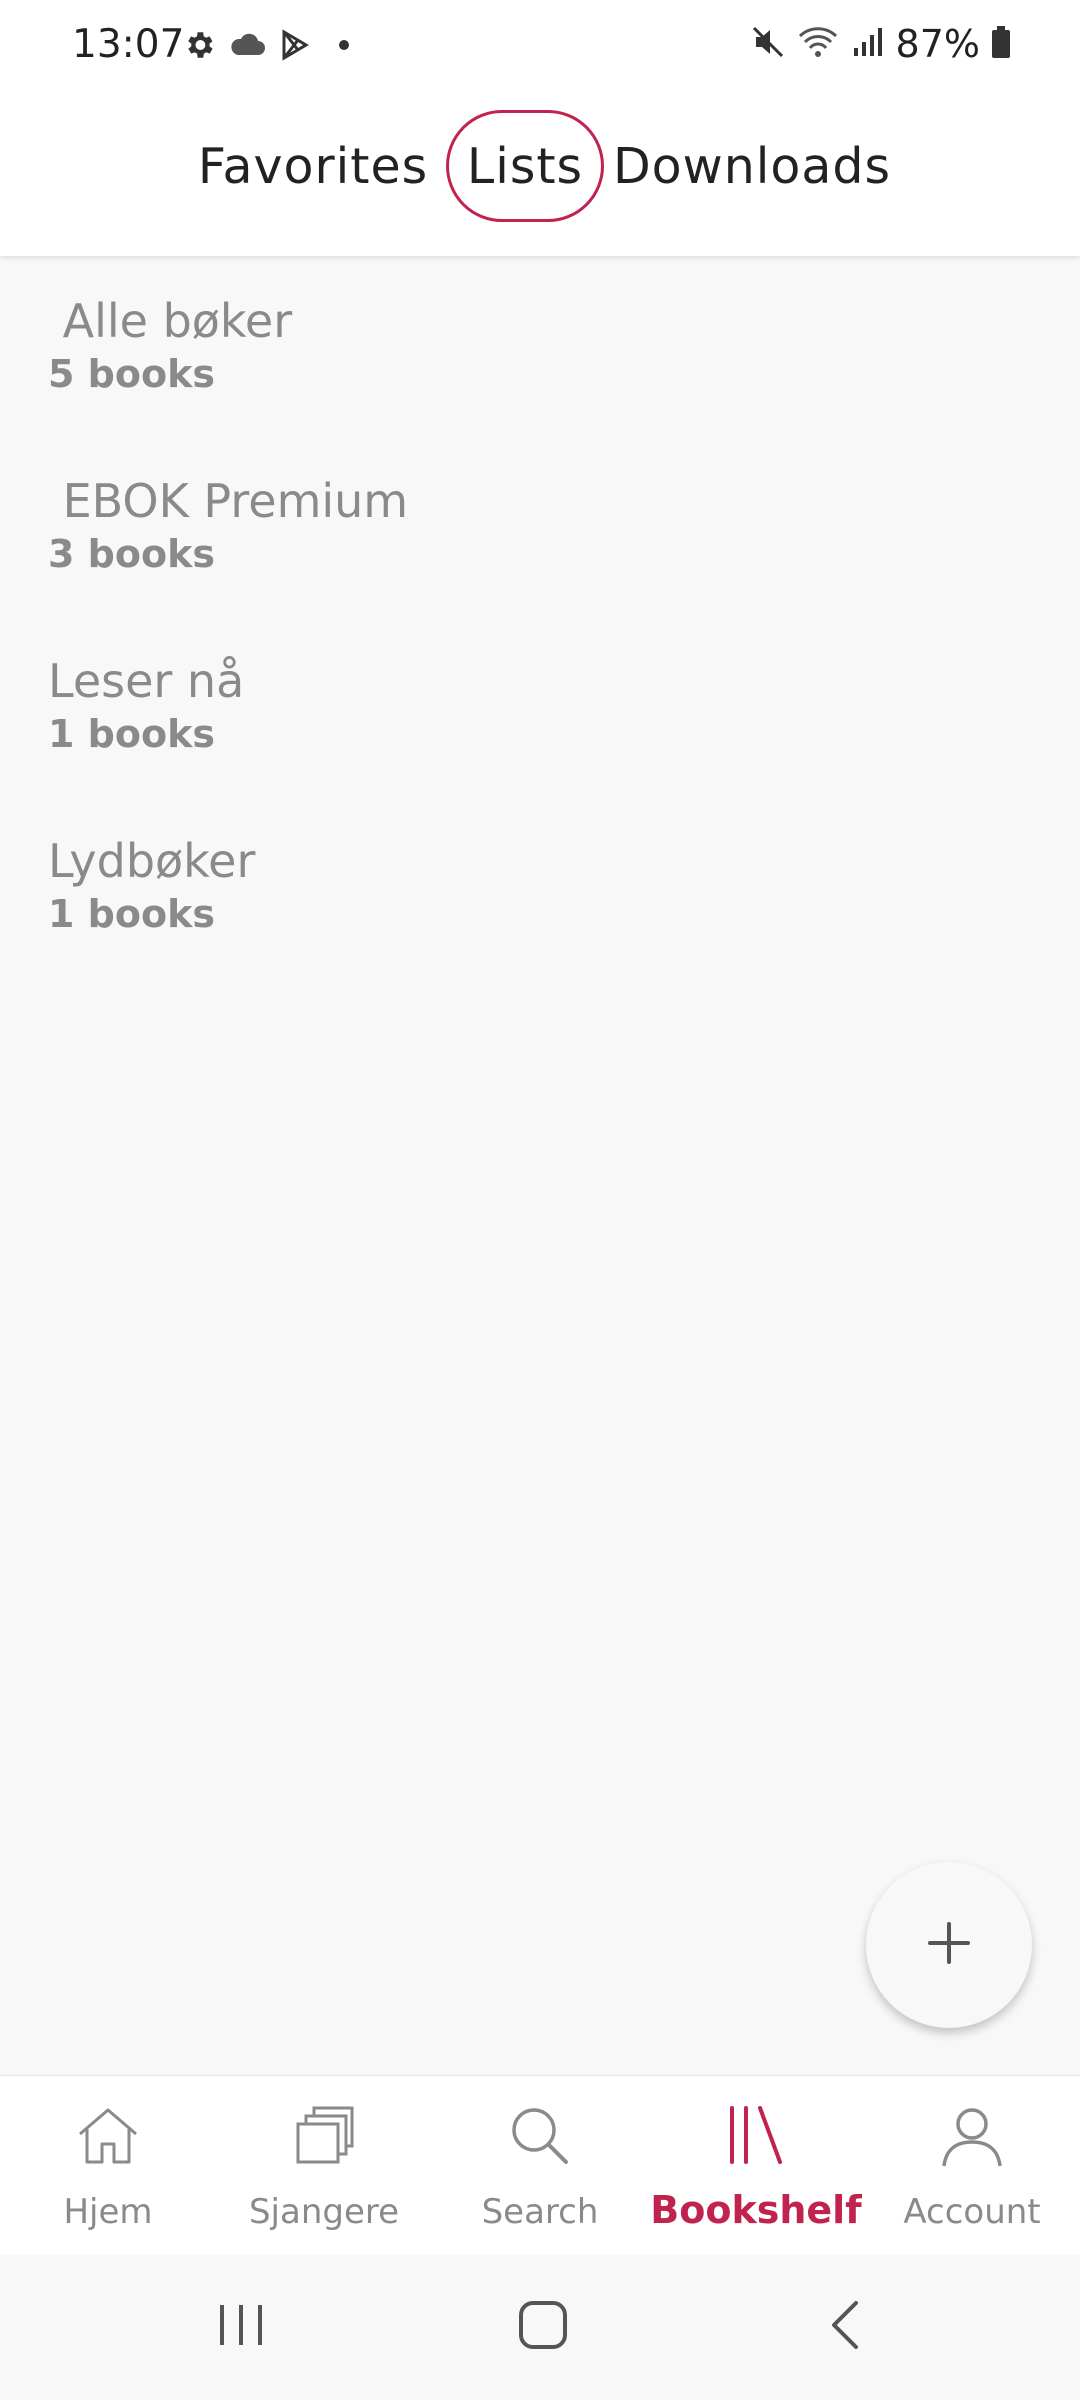 The height and width of the screenshot is (2400, 1080). I want to click on tab-lists: Lists, so click(525, 166).